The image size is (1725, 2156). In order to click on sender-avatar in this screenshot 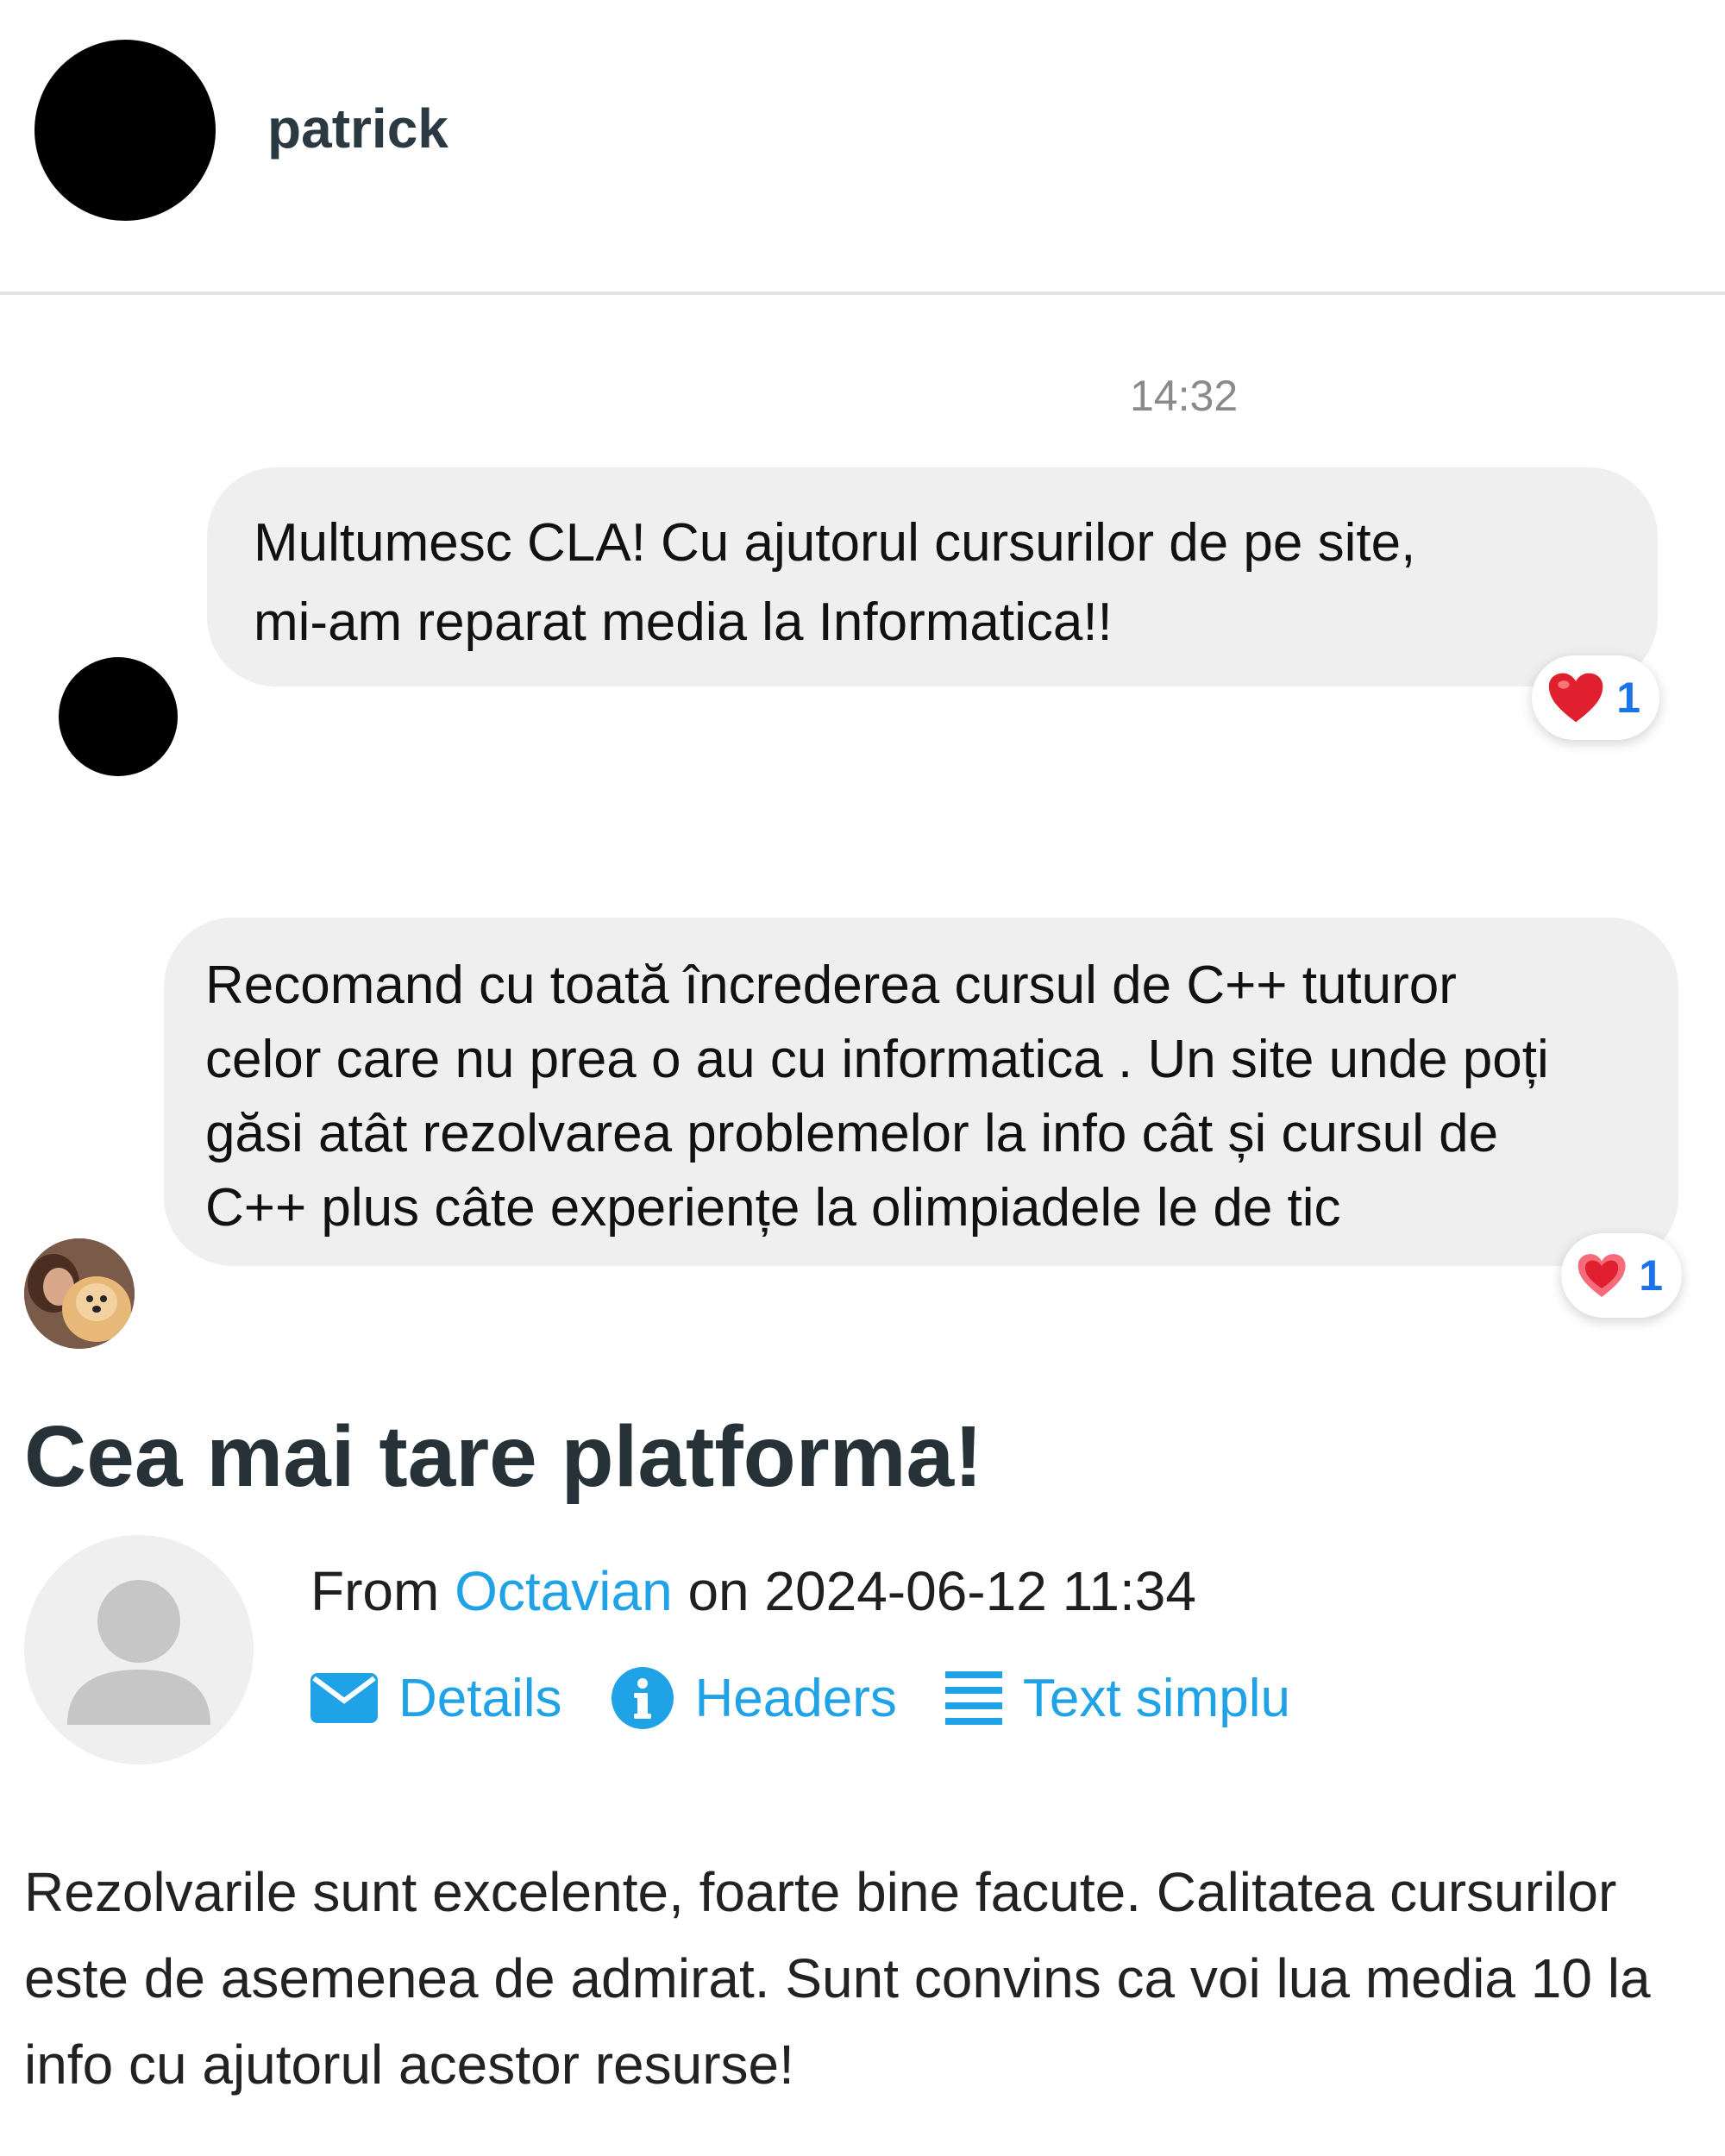, I will do `click(119, 716)`.